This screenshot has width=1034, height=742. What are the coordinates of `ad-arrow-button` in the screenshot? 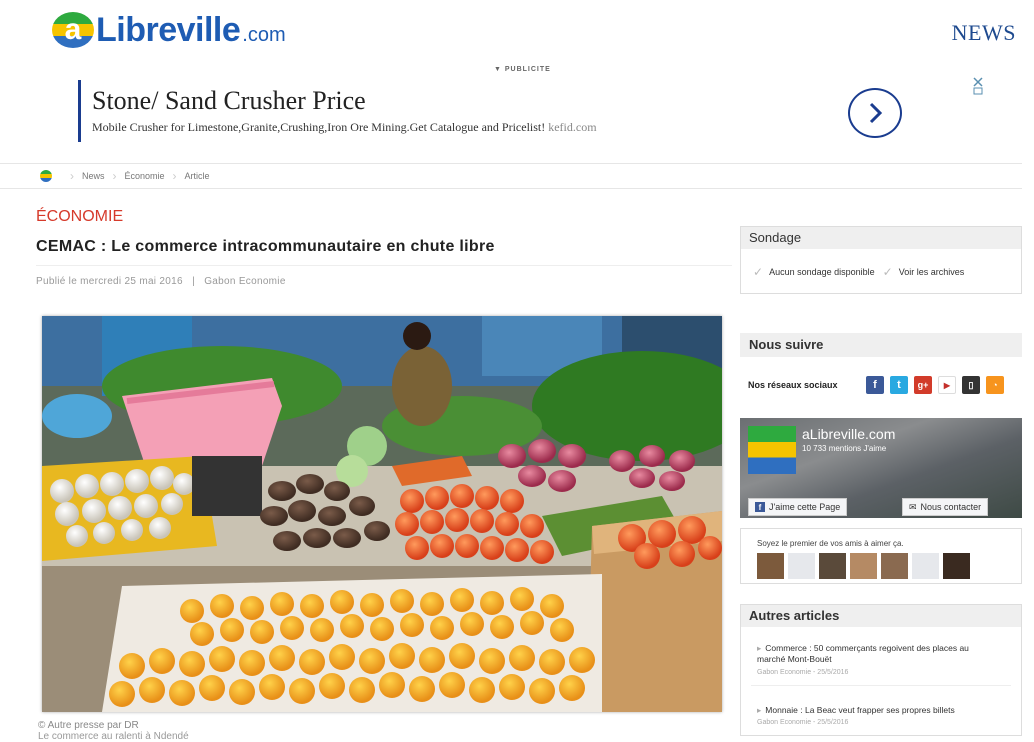 It's located at (875, 113).